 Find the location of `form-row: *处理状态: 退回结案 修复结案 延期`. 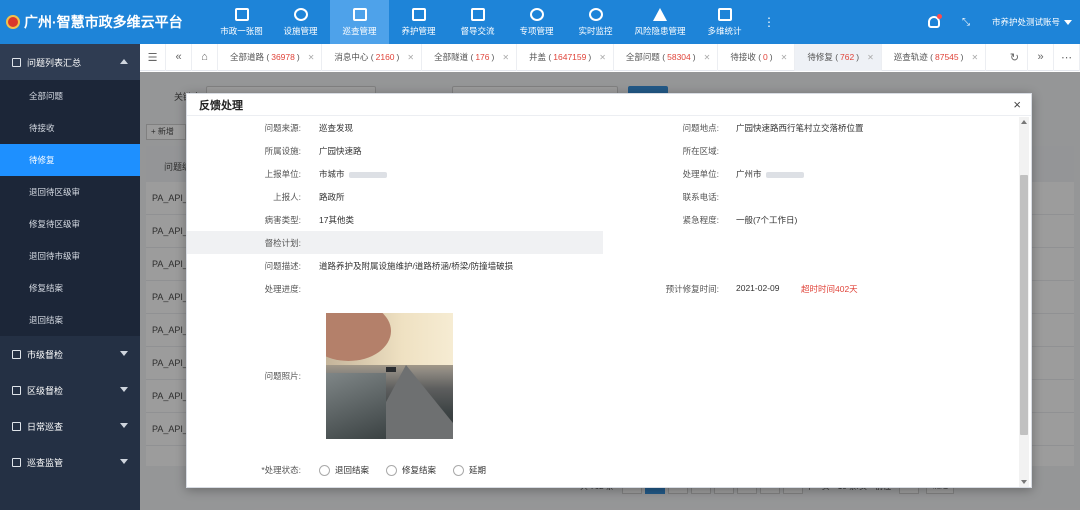

form-row: *处理状态: 退回结案 修复结案 延期 is located at coordinates (604, 469).